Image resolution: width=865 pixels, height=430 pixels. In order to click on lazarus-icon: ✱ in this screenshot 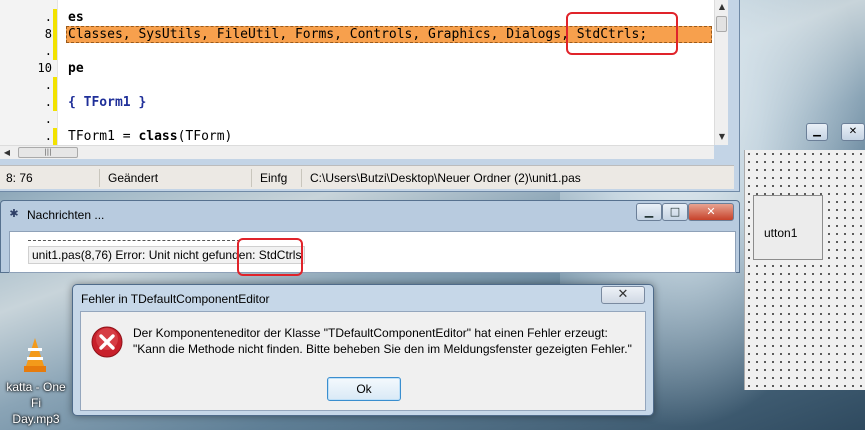, I will do `click(14, 213)`.